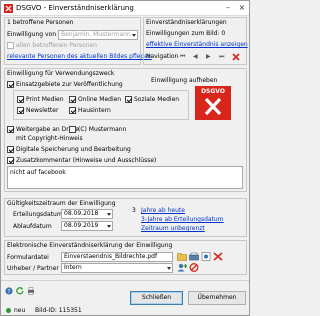 The height and width of the screenshot is (316, 320). I want to click on unlimited-link: Zeitraum unbegrenzt, so click(173, 229).